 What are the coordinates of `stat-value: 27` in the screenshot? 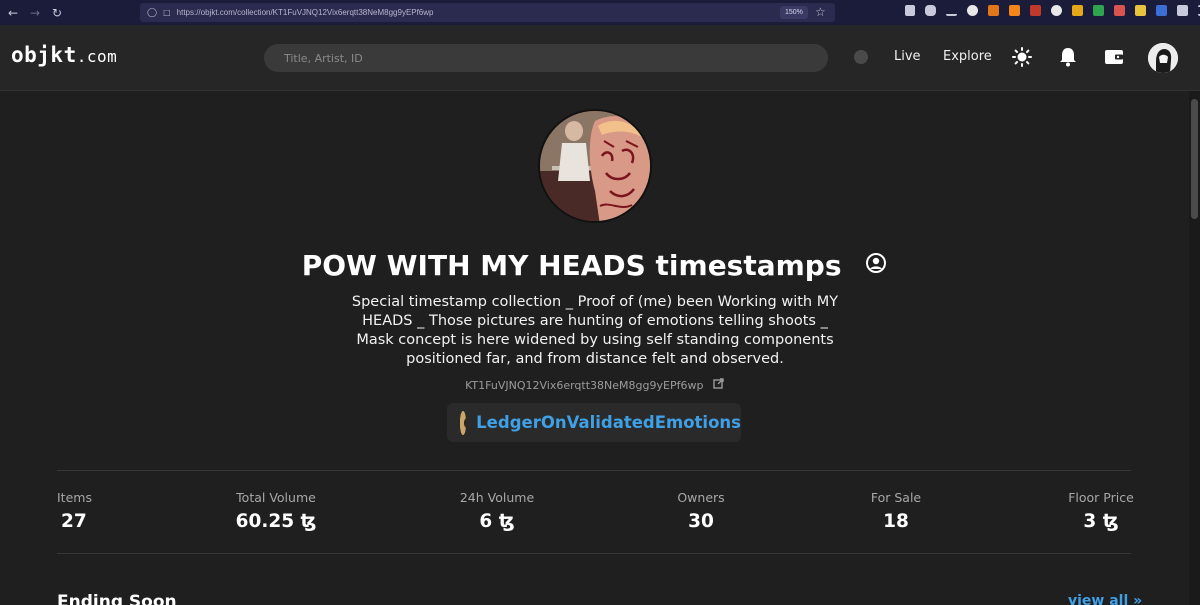 It's located at (74, 521).